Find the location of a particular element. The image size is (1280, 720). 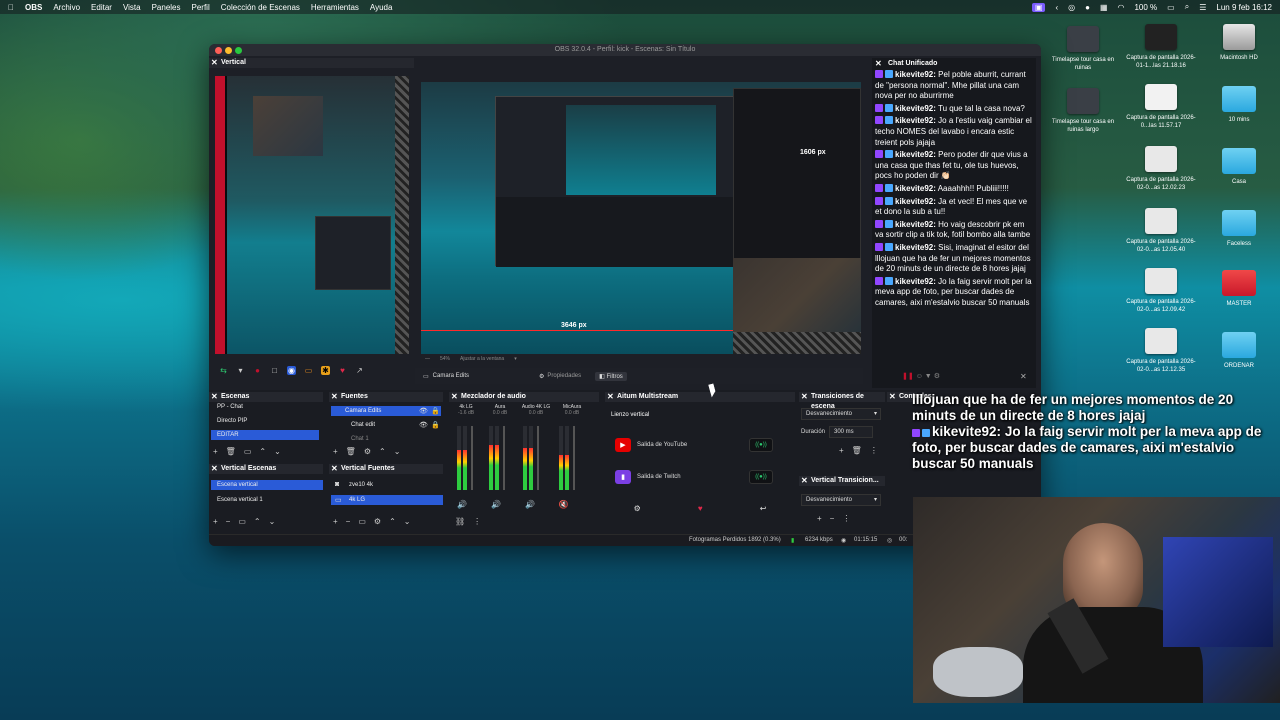

scene-item-selected: EDITAR is located at coordinates (265, 435).